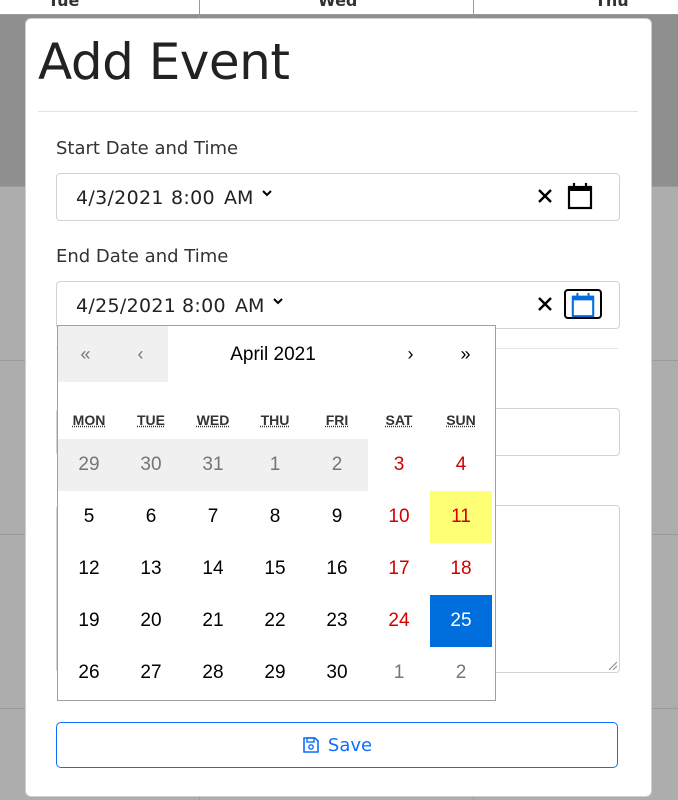 This screenshot has height=800, width=678. I want to click on start-date-value: 4/3/2021, so click(120, 198).